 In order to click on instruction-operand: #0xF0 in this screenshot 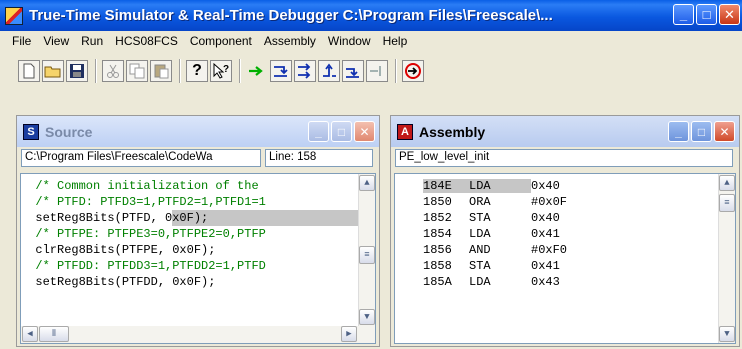, I will do `click(549, 250)`.